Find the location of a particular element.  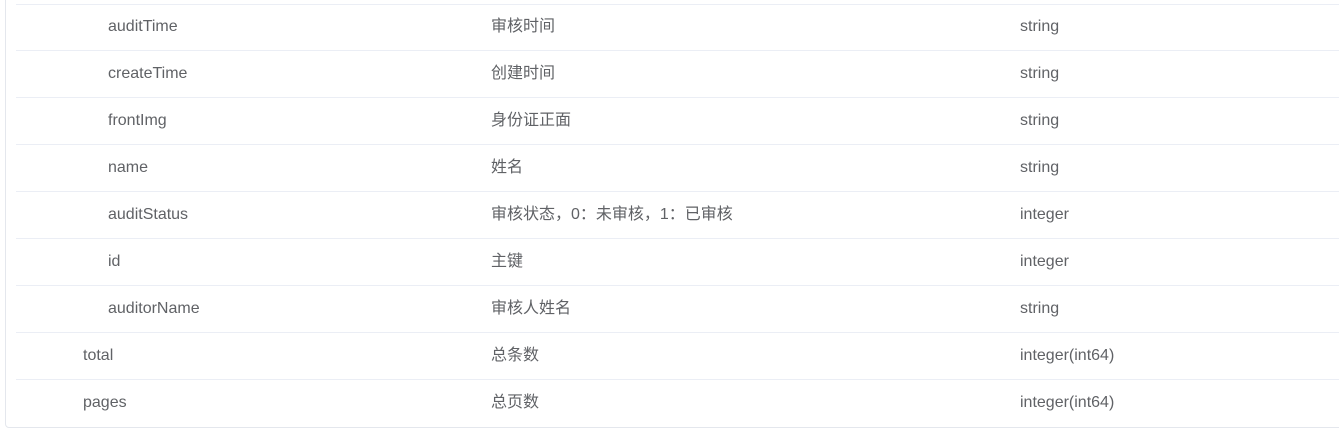

param-name: createTime is located at coordinates (148, 73).